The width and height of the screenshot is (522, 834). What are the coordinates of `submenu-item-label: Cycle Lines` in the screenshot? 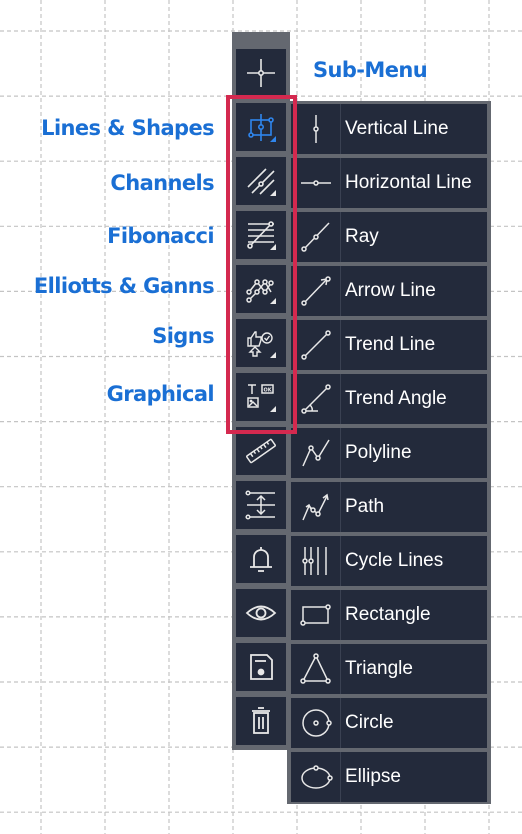 It's located at (394, 560).